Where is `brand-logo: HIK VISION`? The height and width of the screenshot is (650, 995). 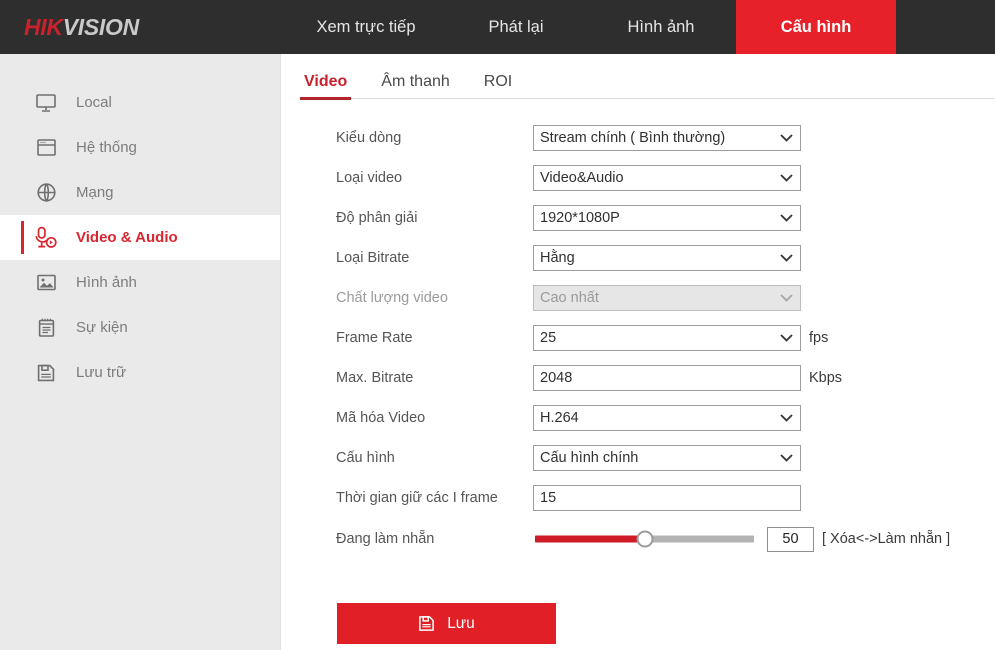 brand-logo: HIK VISION is located at coordinates (140, 27).